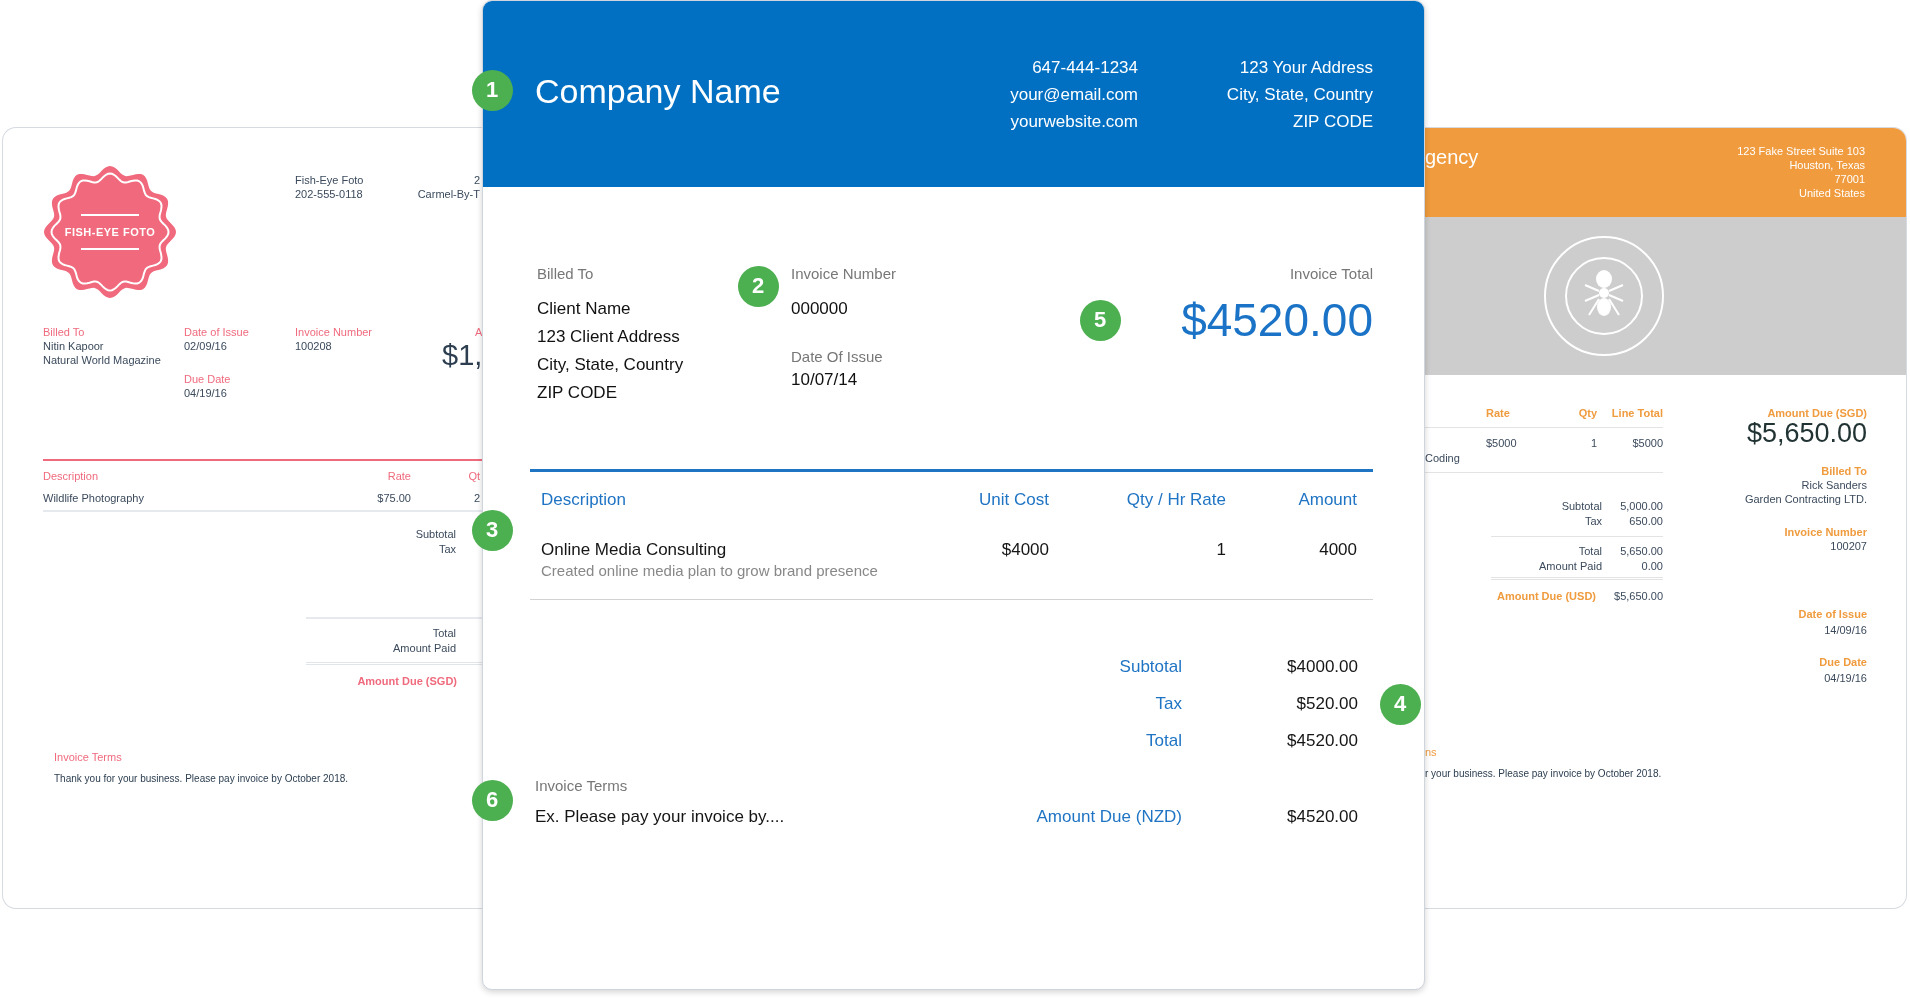 This screenshot has width=1910, height=998. Describe the element at coordinates (1100, 320) in the screenshot. I see `callout-badge: 5` at that location.